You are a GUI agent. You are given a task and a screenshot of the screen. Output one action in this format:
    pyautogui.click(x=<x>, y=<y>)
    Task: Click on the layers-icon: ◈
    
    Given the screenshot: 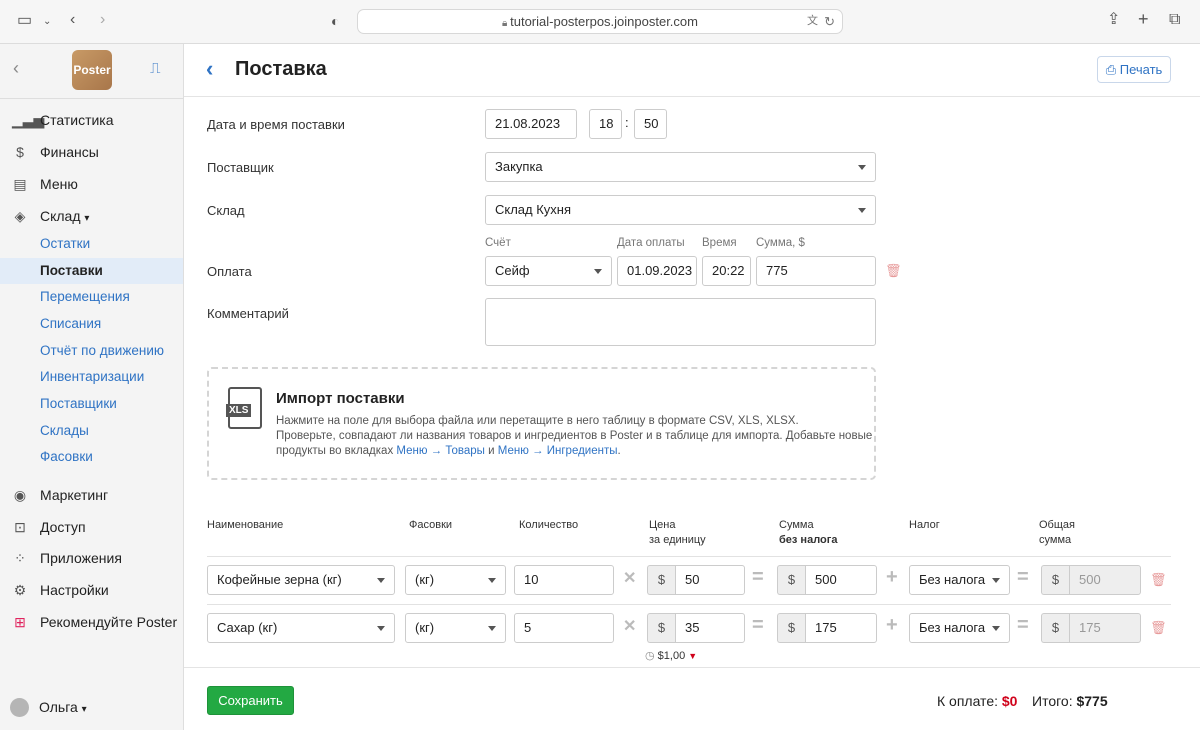 What is the action you would take?
    pyautogui.click(x=20, y=216)
    